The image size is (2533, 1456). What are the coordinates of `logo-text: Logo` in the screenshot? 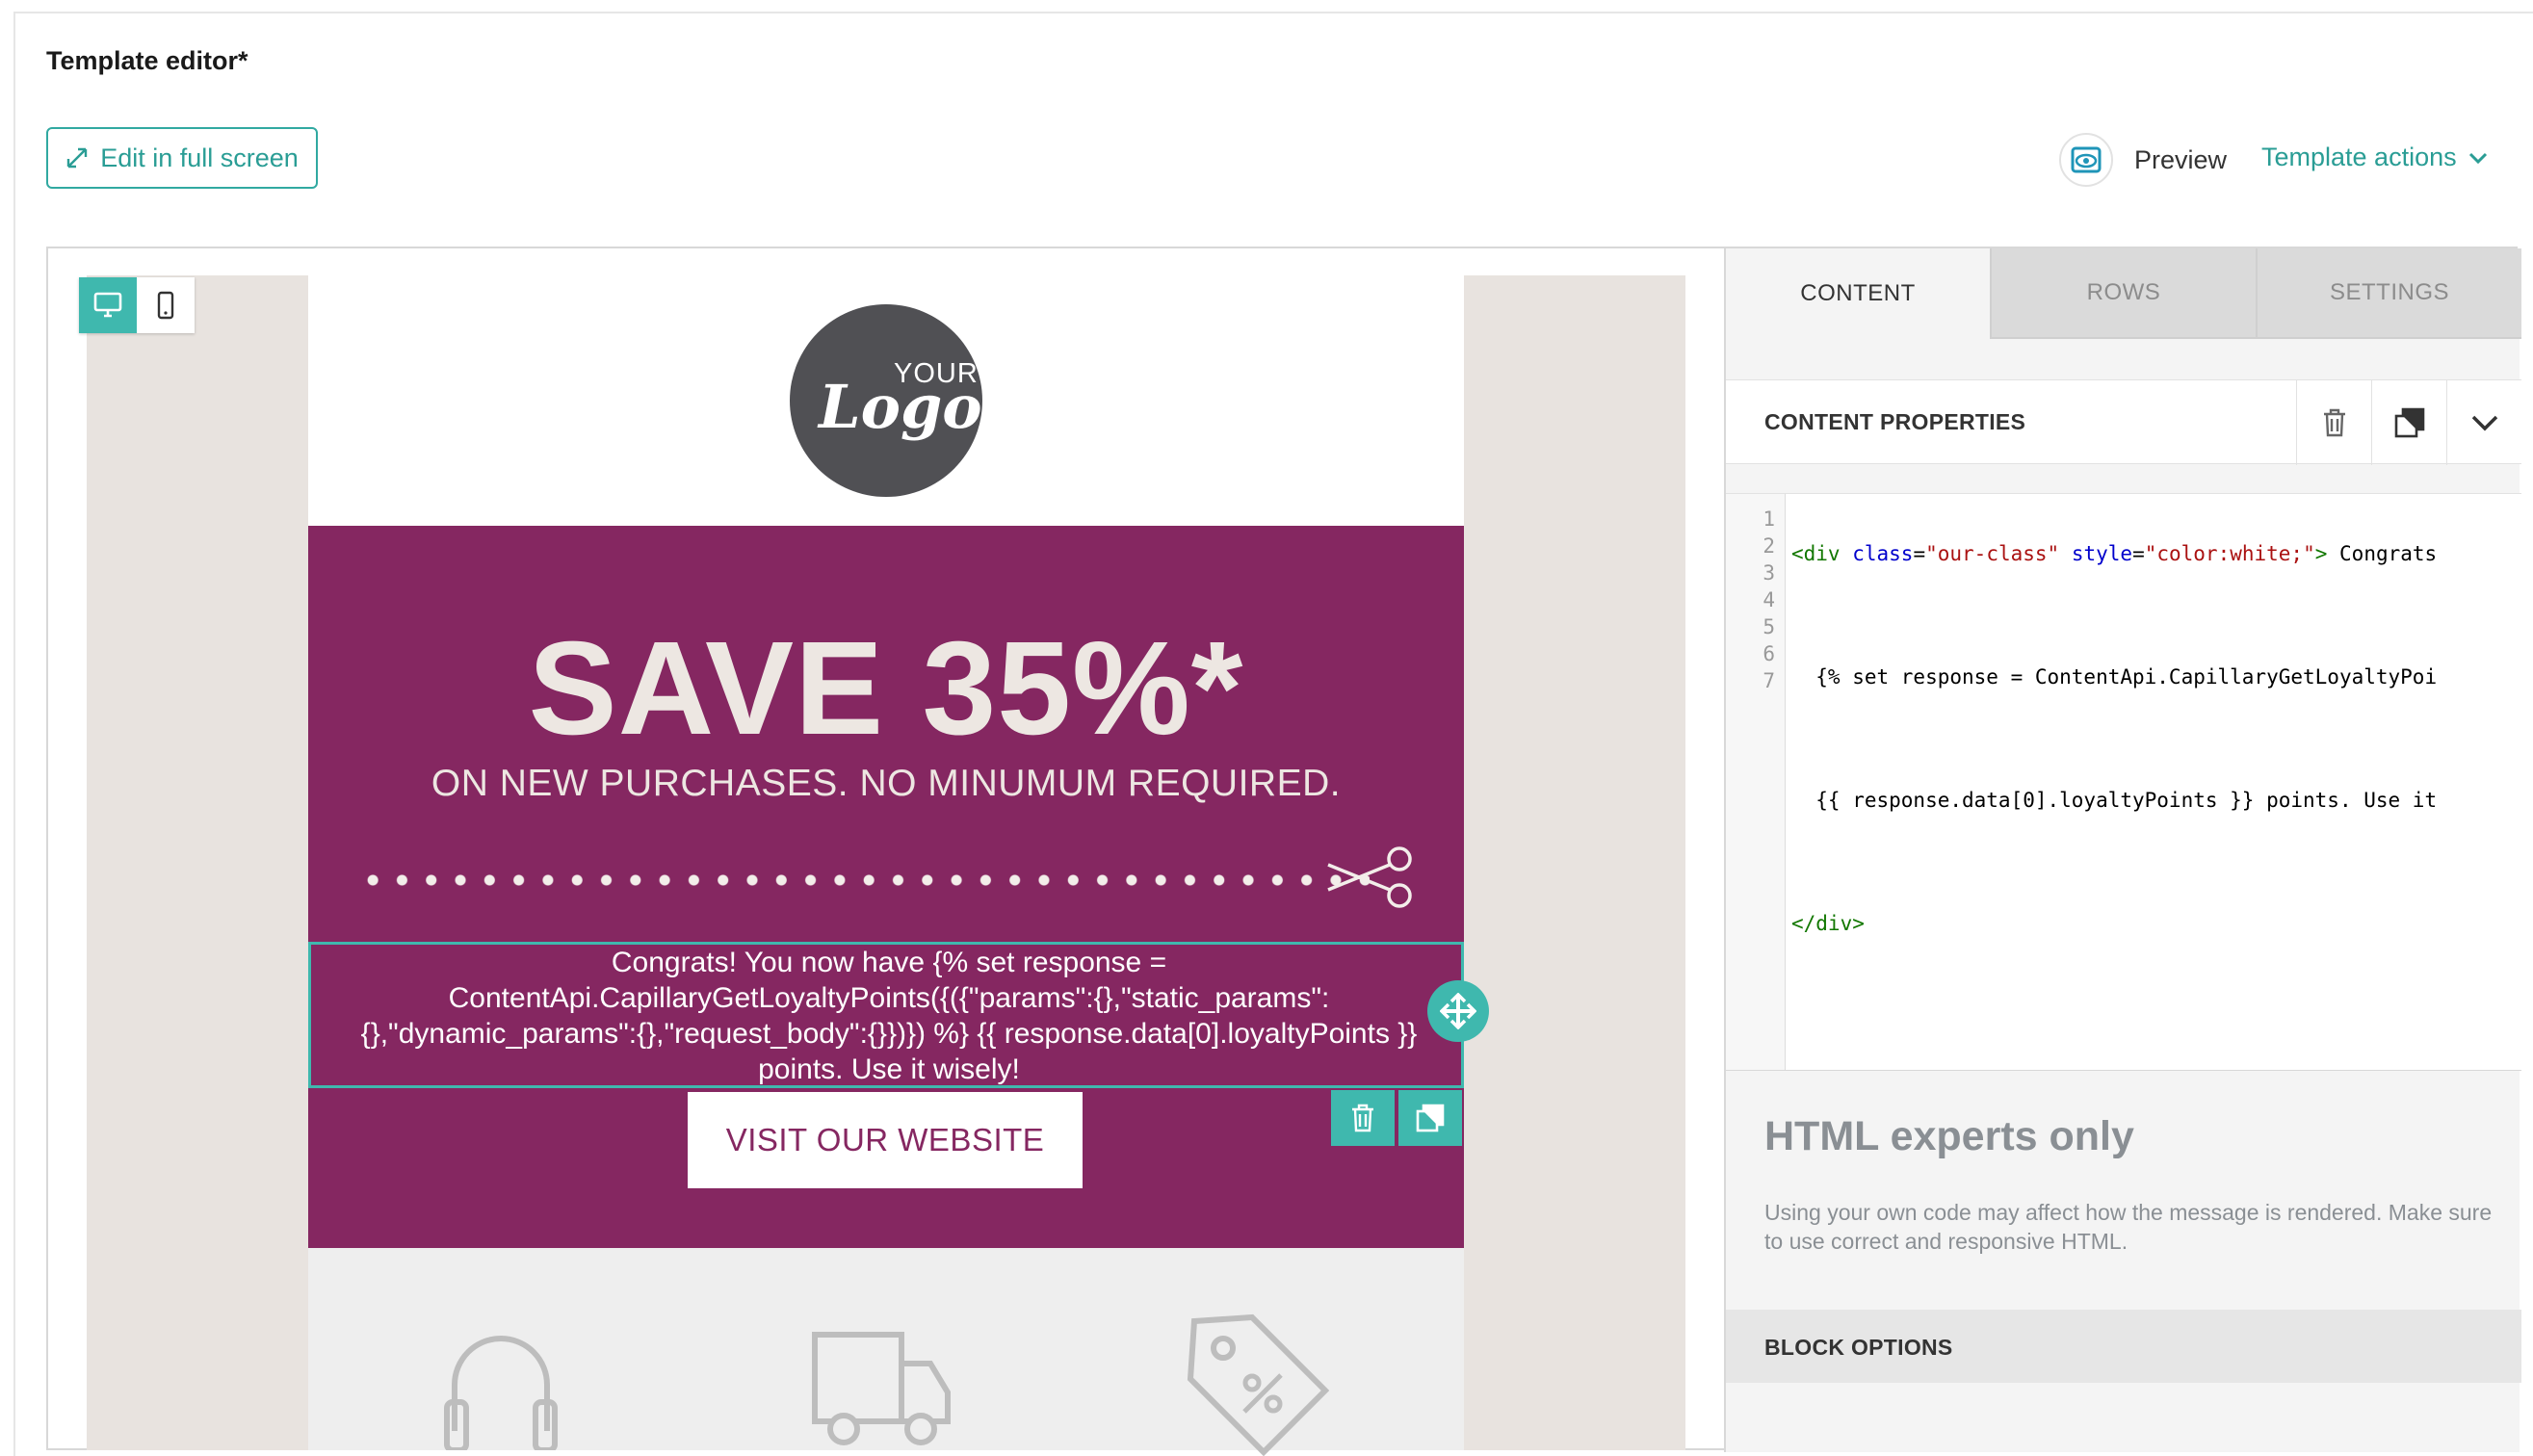 It's located at (901, 407).